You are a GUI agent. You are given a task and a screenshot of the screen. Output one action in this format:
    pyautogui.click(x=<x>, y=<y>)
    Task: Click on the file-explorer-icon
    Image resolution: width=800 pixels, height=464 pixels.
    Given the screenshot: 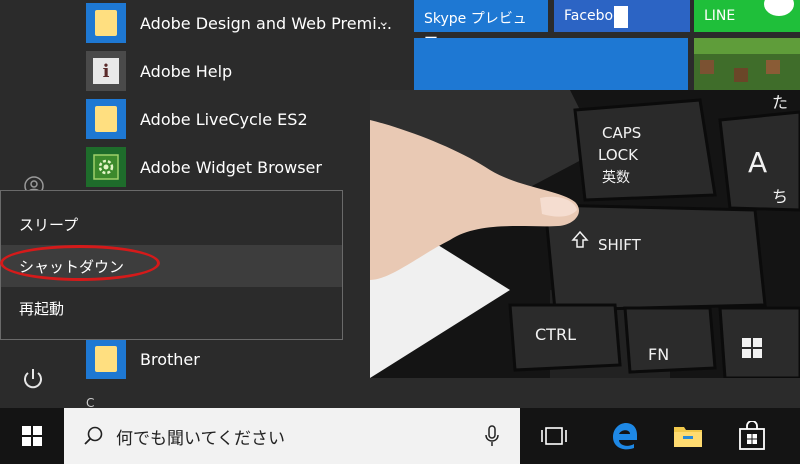 What is the action you would take?
    pyautogui.click(x=688, y=437)
    